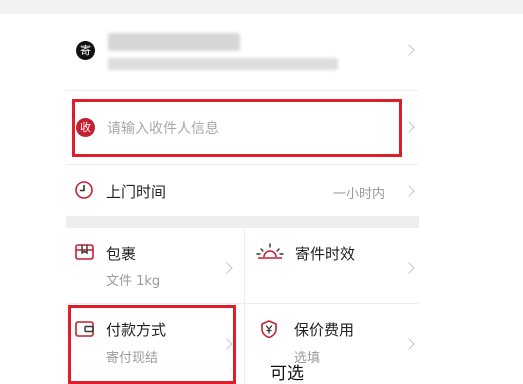  Describe the element at coordinates (136, 192) in the screenshot. I see `pickup-time-label: 上门时间` at that location.